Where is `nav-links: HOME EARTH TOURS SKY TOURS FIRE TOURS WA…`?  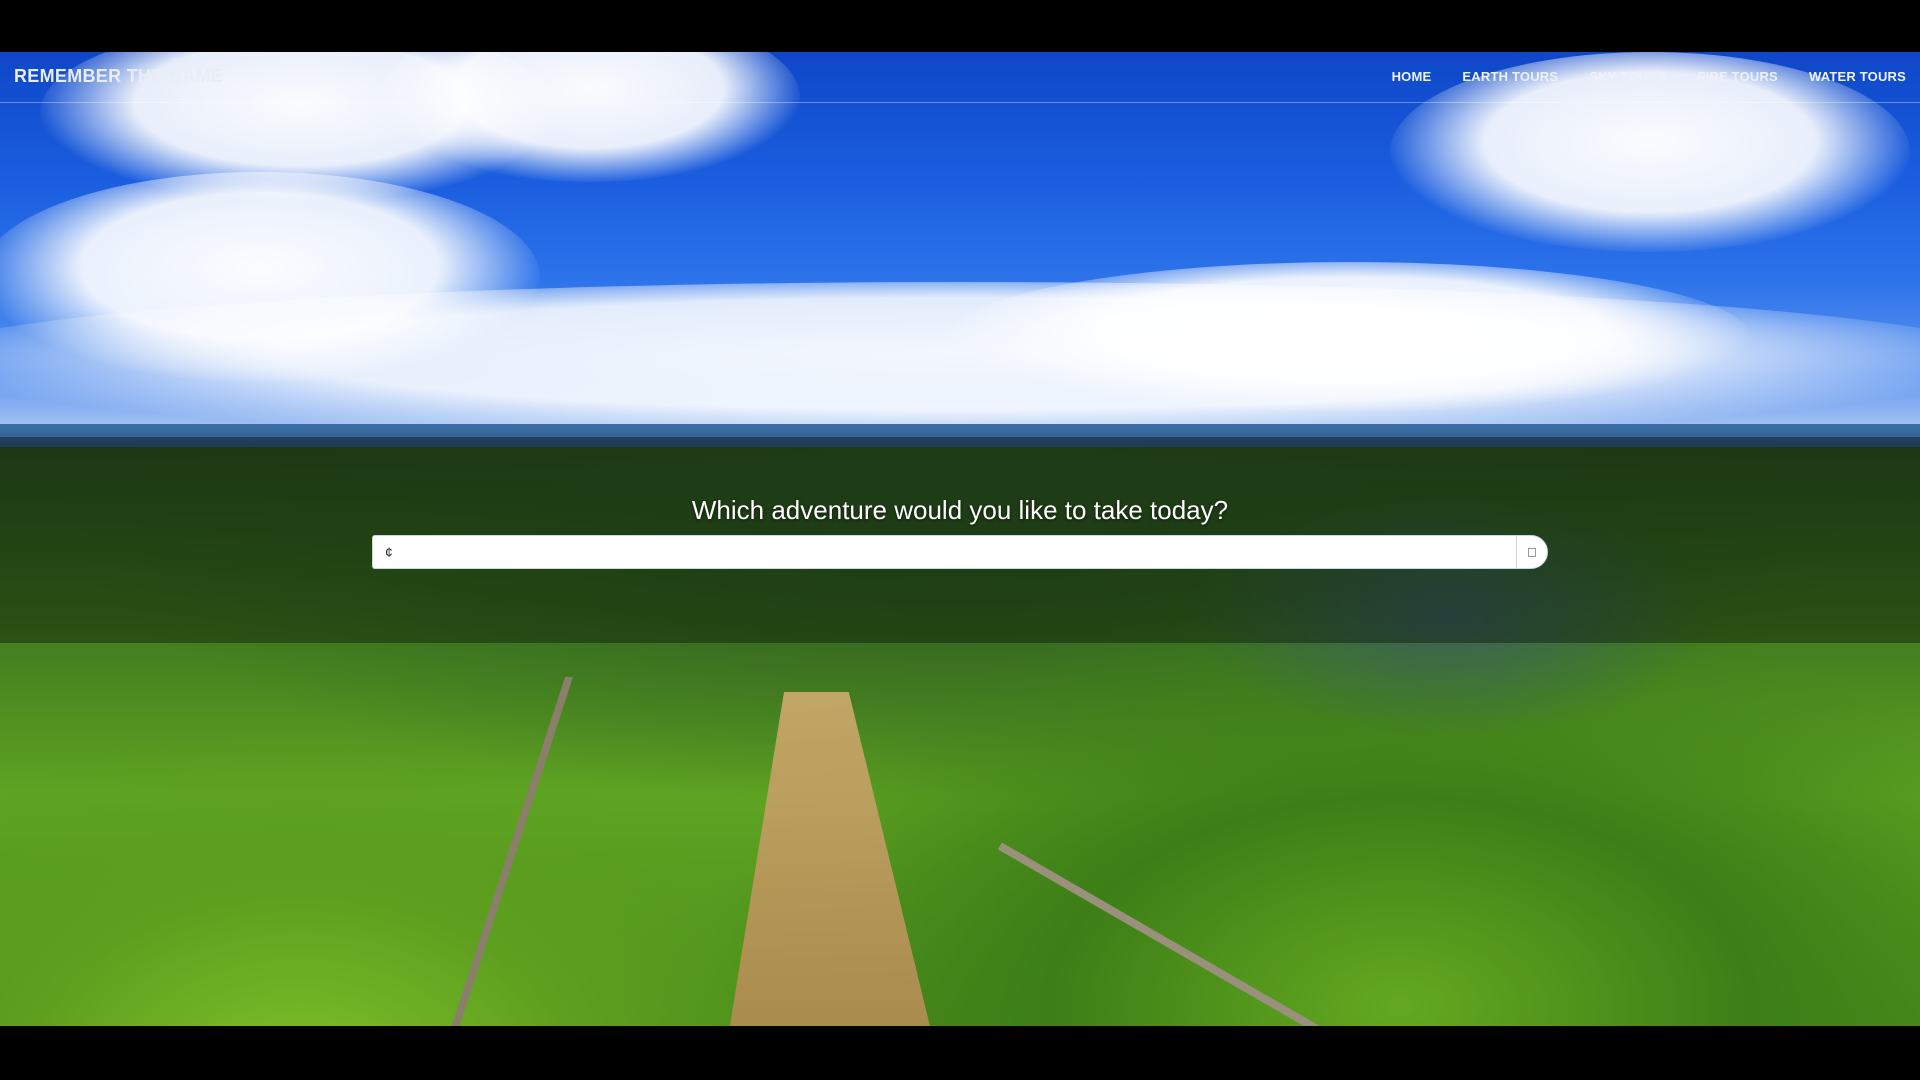 nav-links: HOME EARTH TOURS SKY TOURS FIRE TOURS WA… is located at coordinates (1649, 76).